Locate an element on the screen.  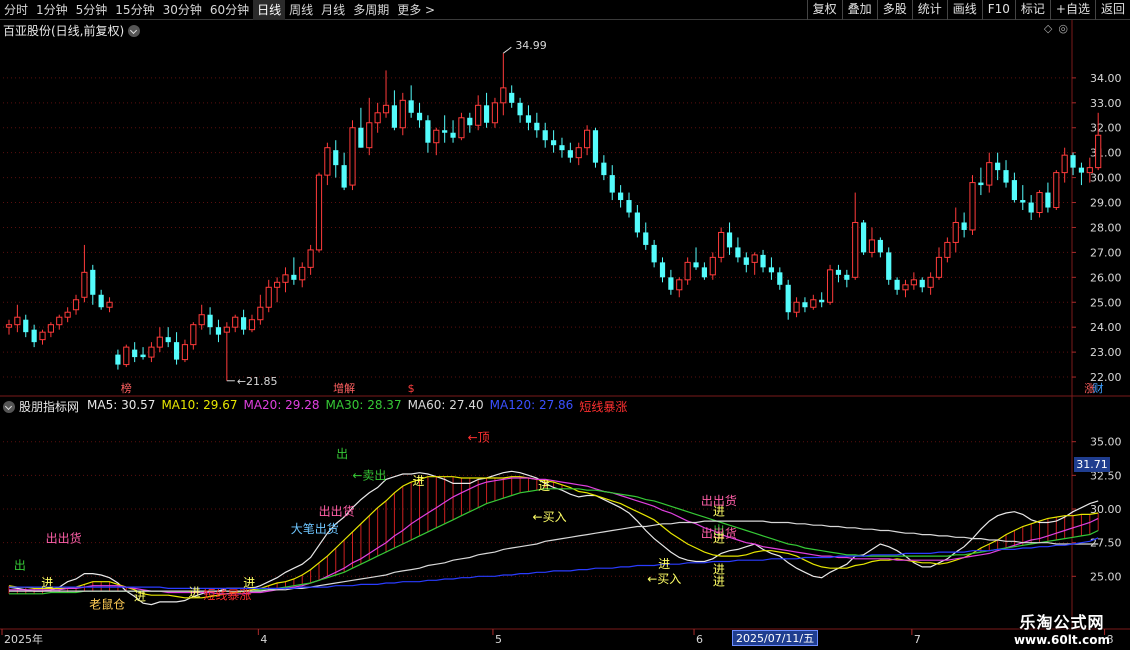
toolbar-button: 多股 is located at coordinates (894, 10).